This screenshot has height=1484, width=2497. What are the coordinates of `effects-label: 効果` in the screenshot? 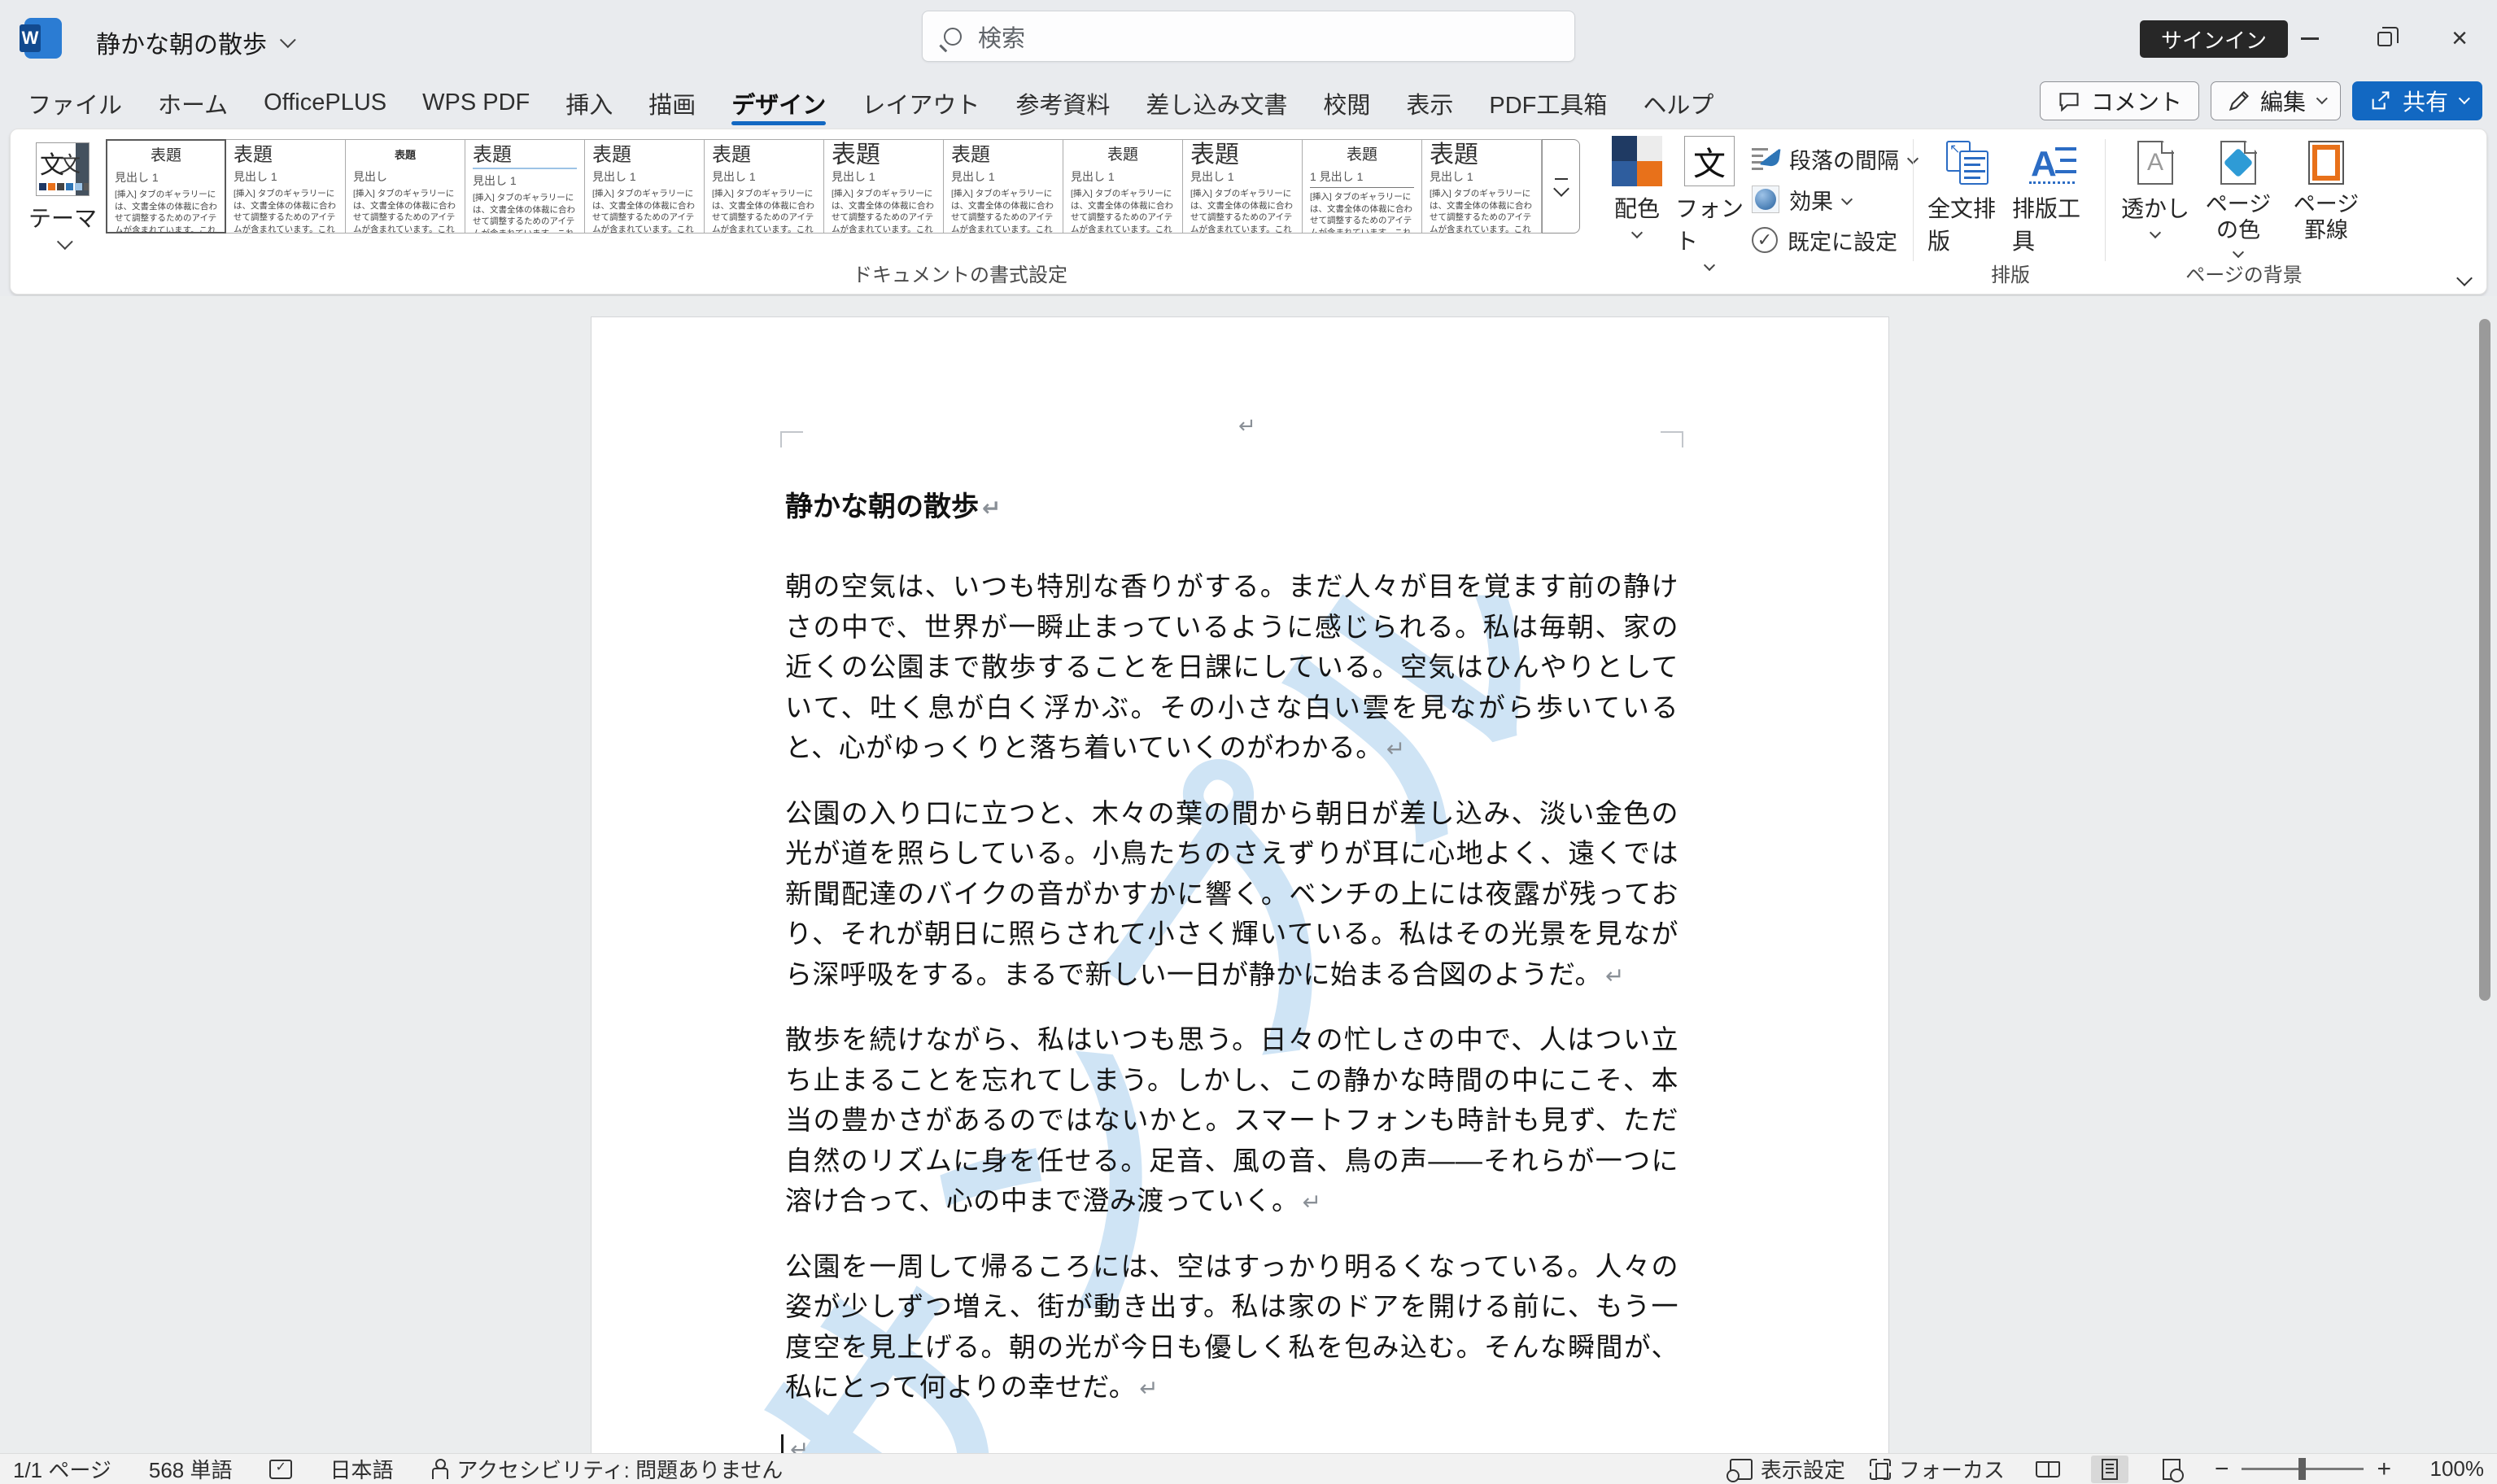 It's located at (1811, 202).